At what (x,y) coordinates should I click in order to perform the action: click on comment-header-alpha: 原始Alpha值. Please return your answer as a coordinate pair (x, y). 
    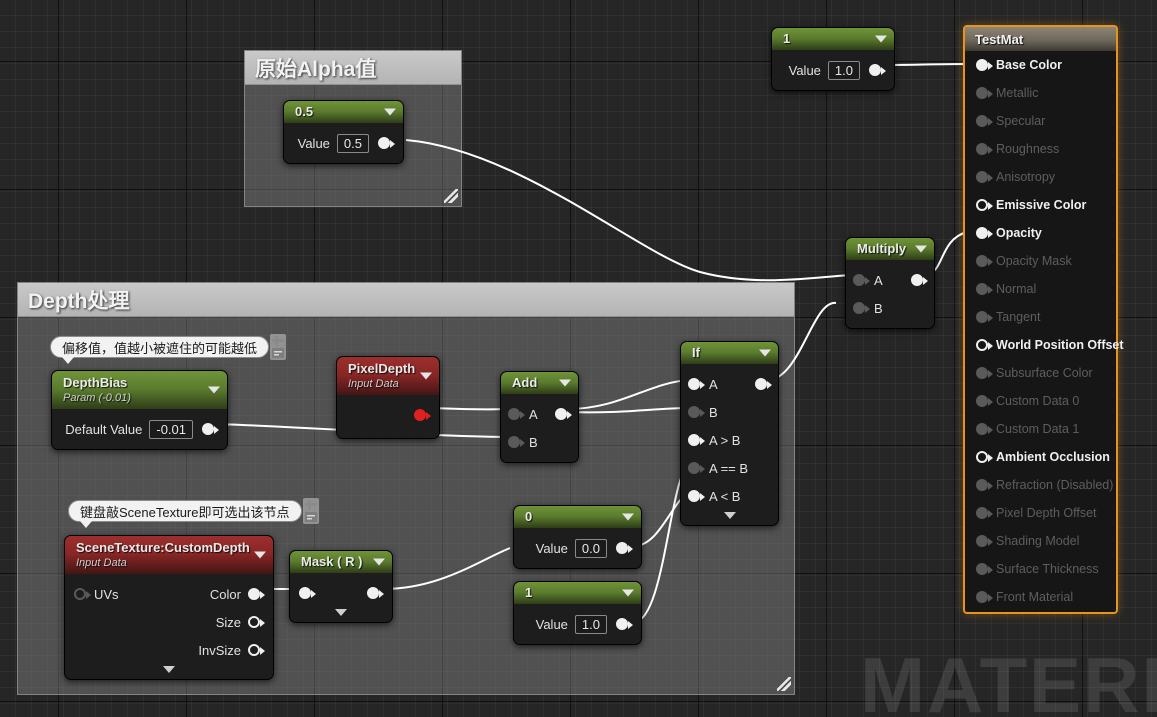
    Looking at the image, I should click on (353, 68).